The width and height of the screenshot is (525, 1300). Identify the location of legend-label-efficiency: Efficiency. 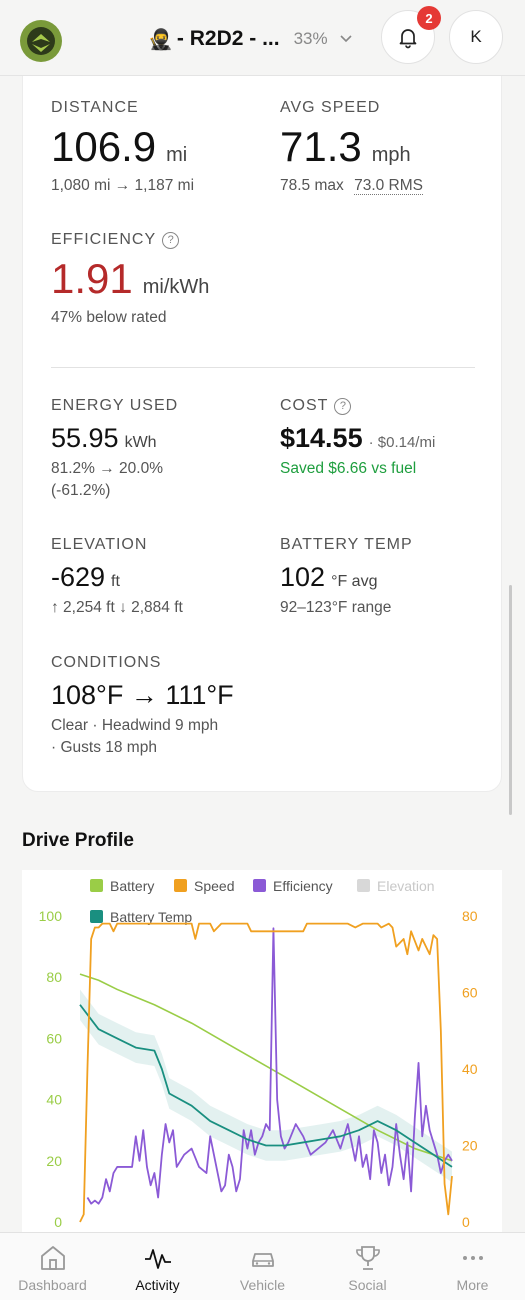
(303, 886).